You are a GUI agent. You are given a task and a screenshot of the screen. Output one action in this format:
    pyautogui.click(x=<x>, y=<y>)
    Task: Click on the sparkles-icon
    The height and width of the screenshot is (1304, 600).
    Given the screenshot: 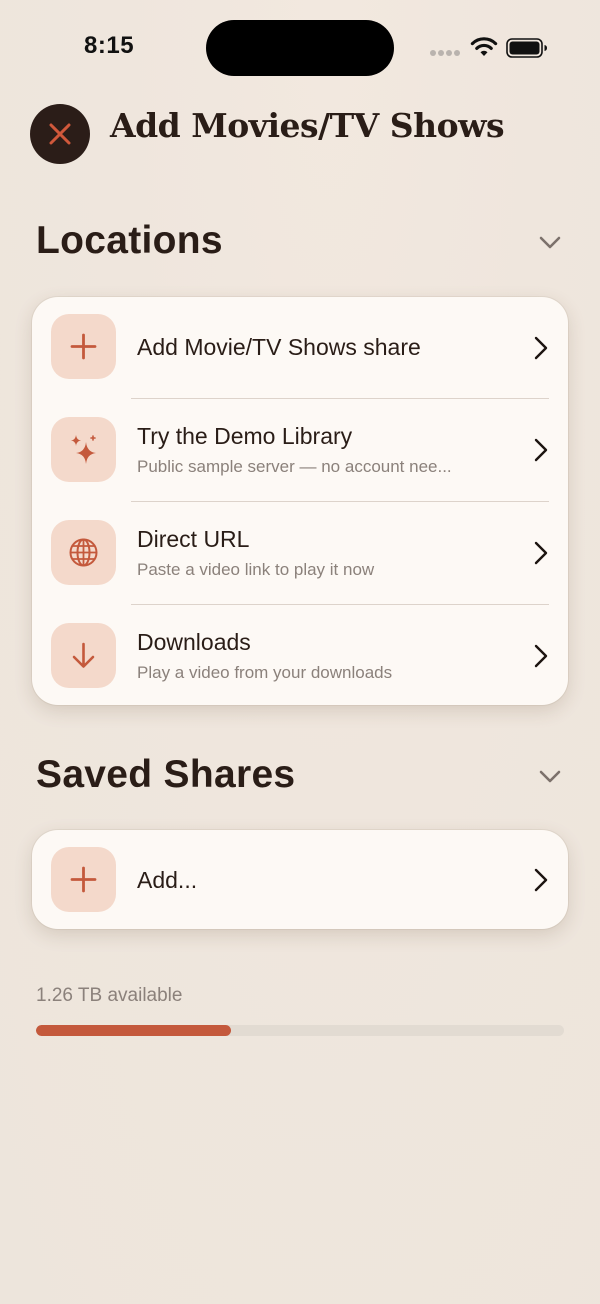 What is the action you would take?
    pyautogui.click(x=83, y=449)
    